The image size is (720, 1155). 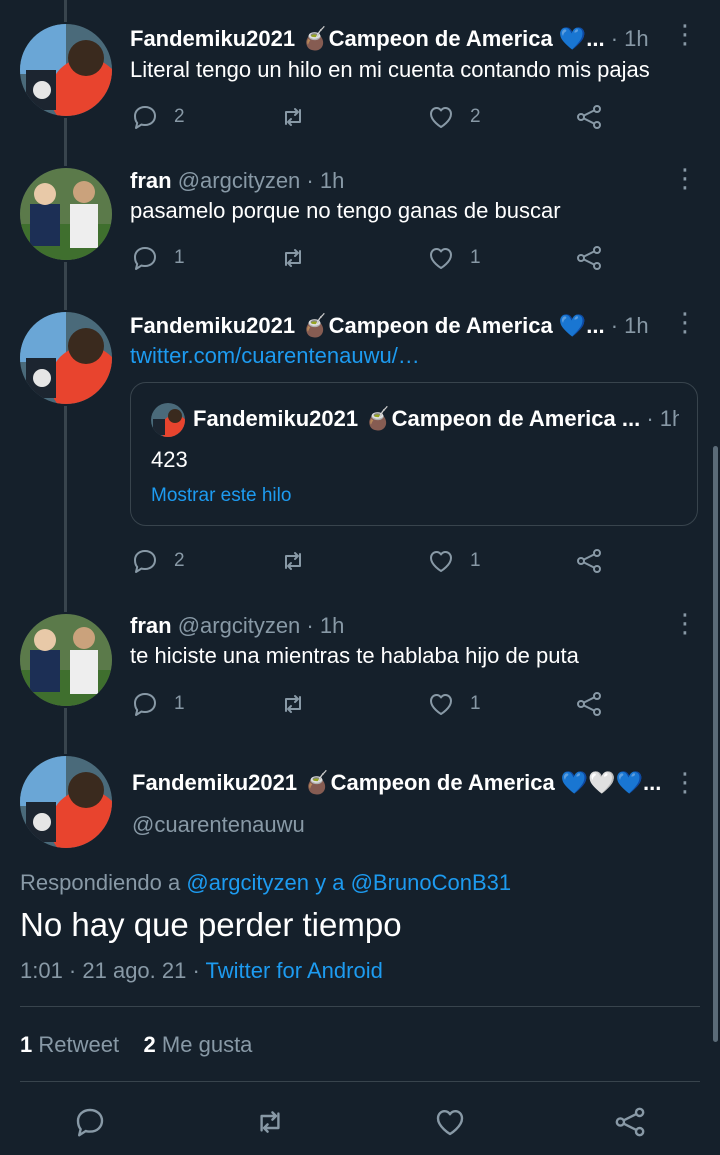 I want to click on divider, so click(x=360, y=1006).